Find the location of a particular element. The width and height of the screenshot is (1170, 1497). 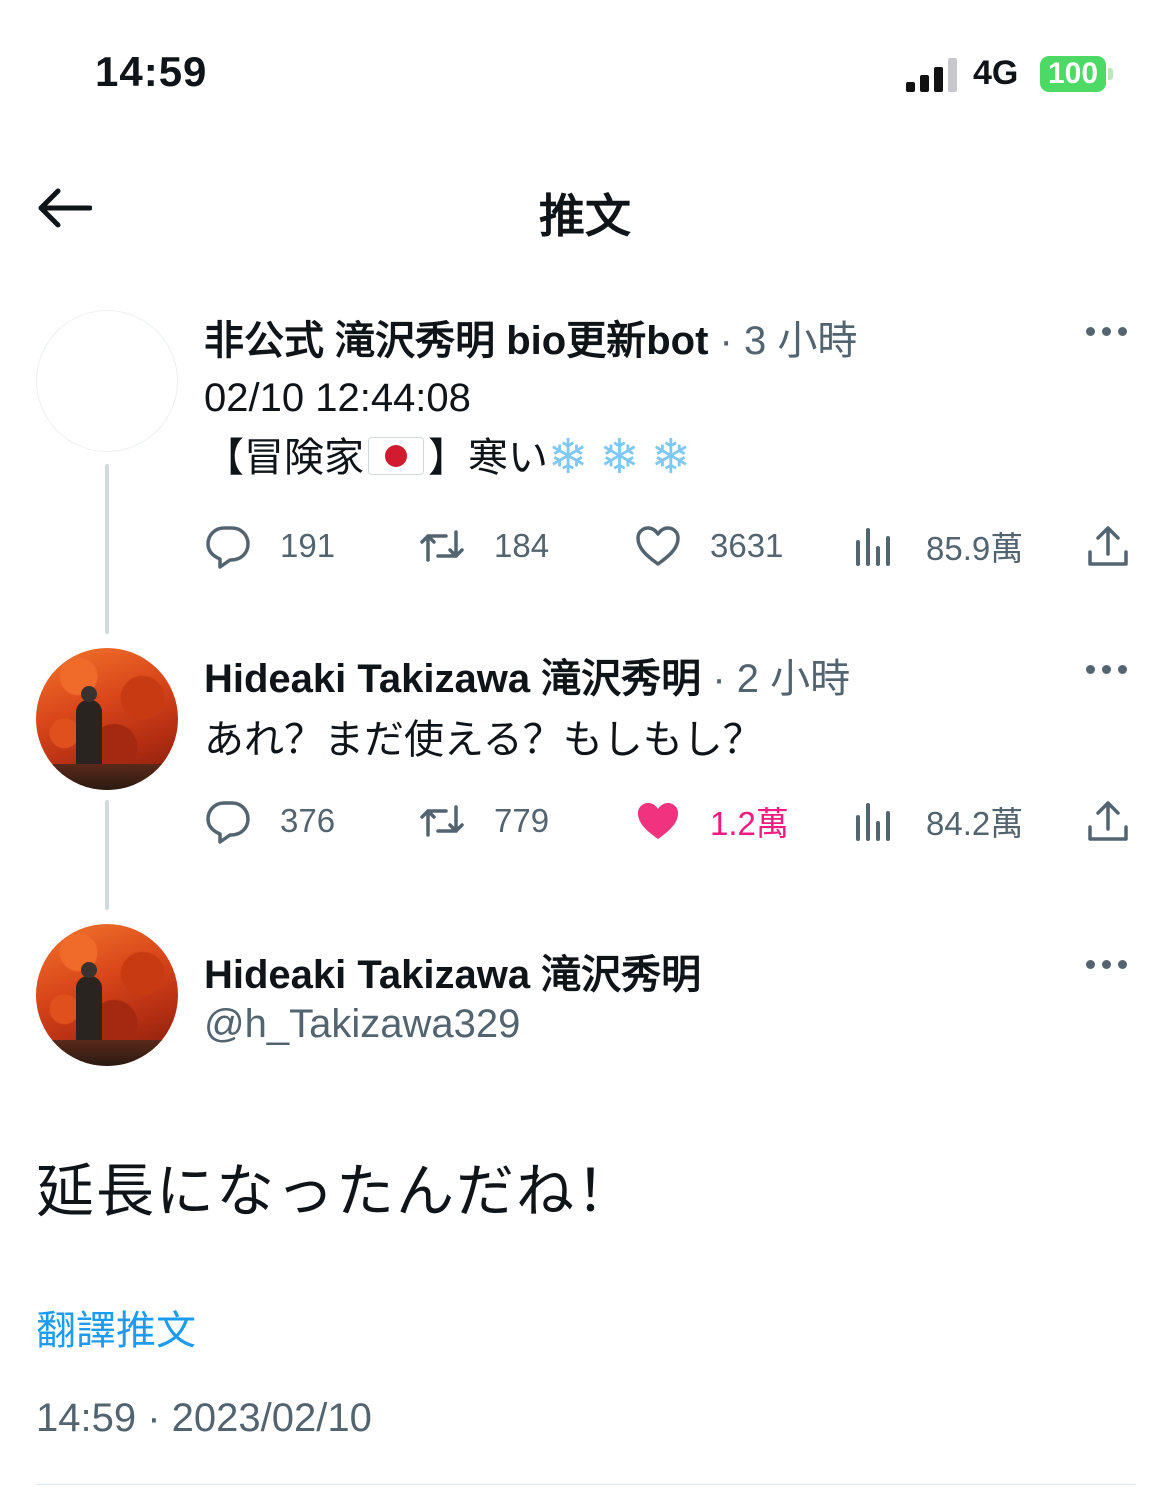

main-tweet-text: 延長になったんだね！ is located at coordinates (336, 1191).